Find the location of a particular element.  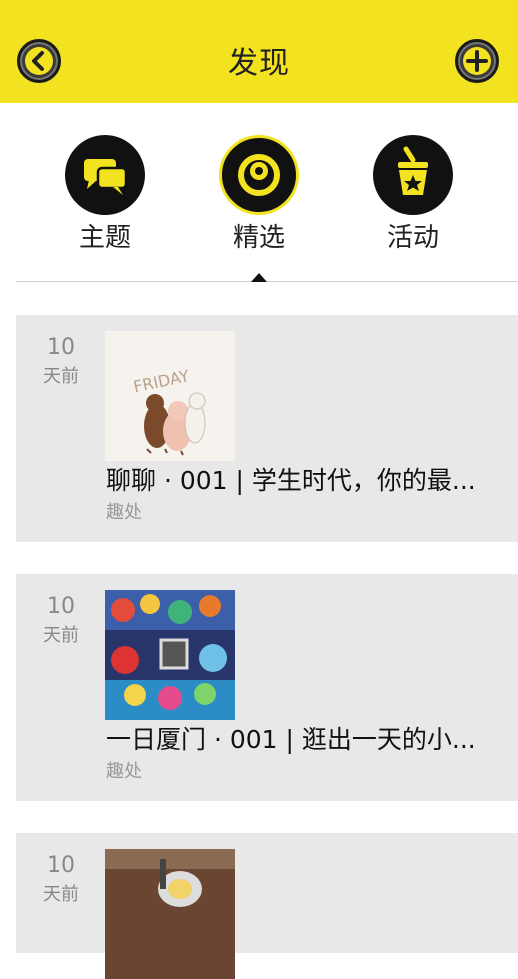

food-table-photo is located at coordinates (170, 914).